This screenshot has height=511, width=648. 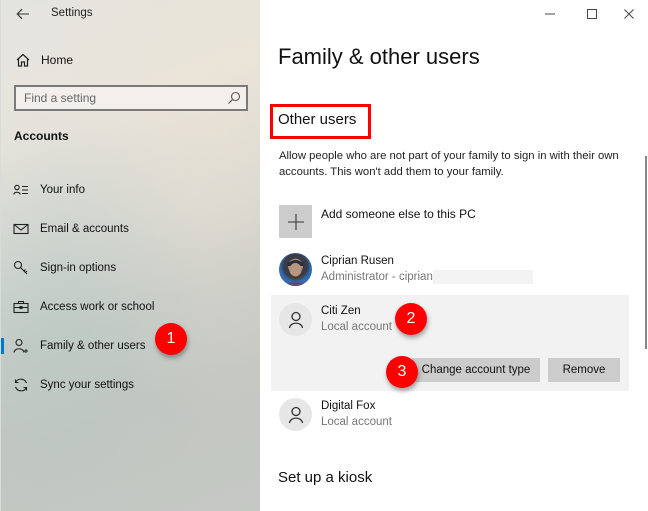 I want to click on back-arrow-icon, so click(x=22, y=14).